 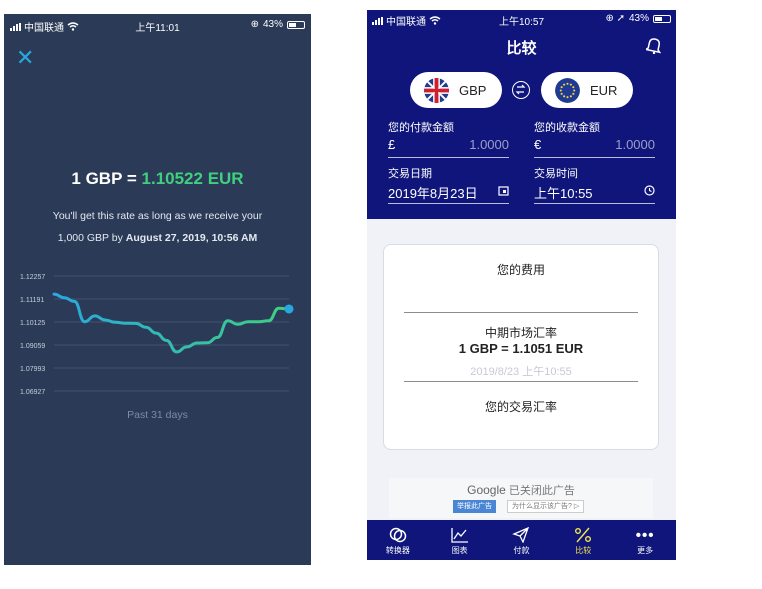 I want to click on trade-time-field: 上午10:55, so click(x=594, y=192).